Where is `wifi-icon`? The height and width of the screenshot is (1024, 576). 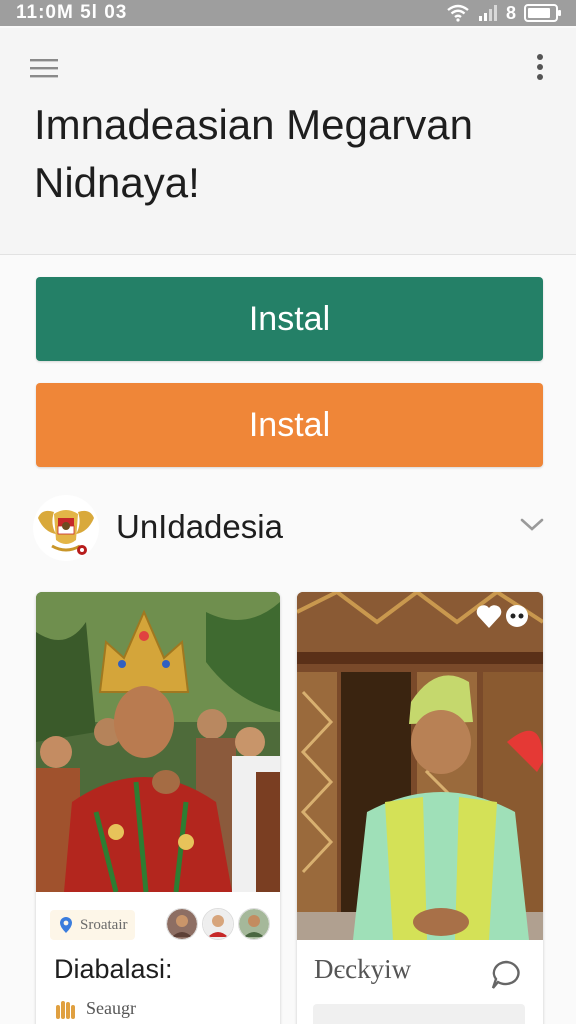 wifi-icon is located at coordinates (458, 13).